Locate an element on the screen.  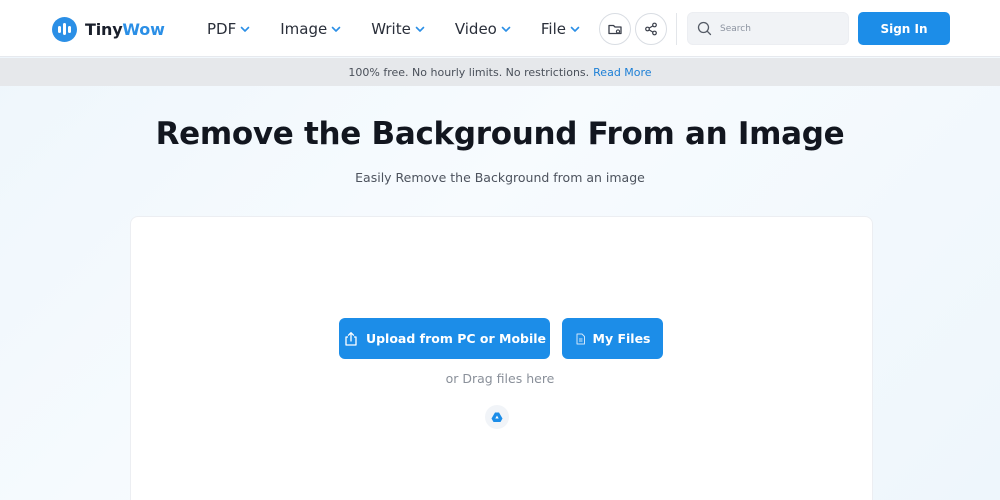
nav-item-label: Image is located at coordinates (304, 29).